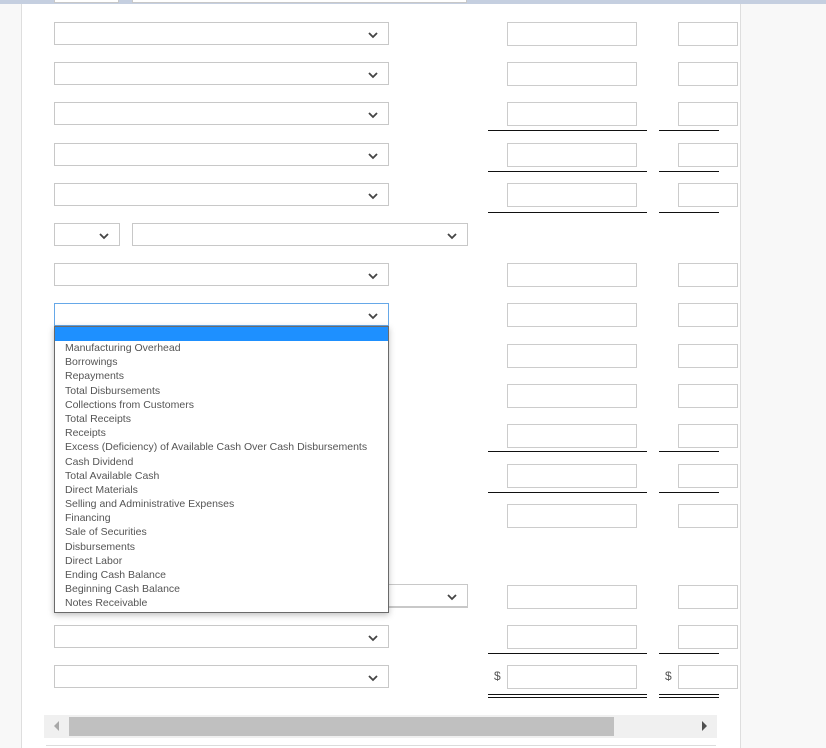  I want to click on partial-select-small, so click(86, 1).